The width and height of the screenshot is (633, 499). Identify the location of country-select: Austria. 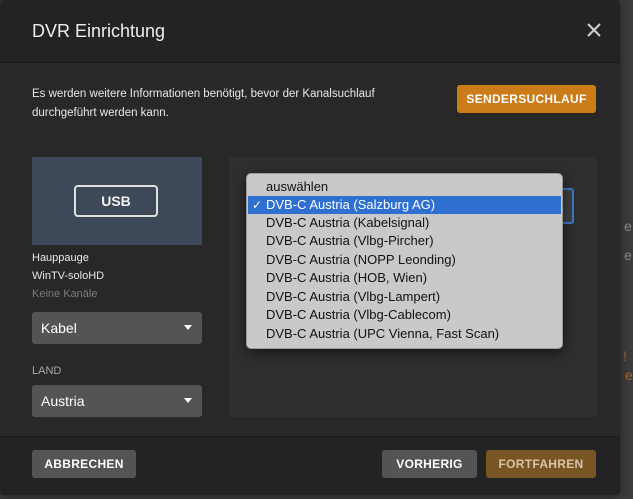
(117, 401).